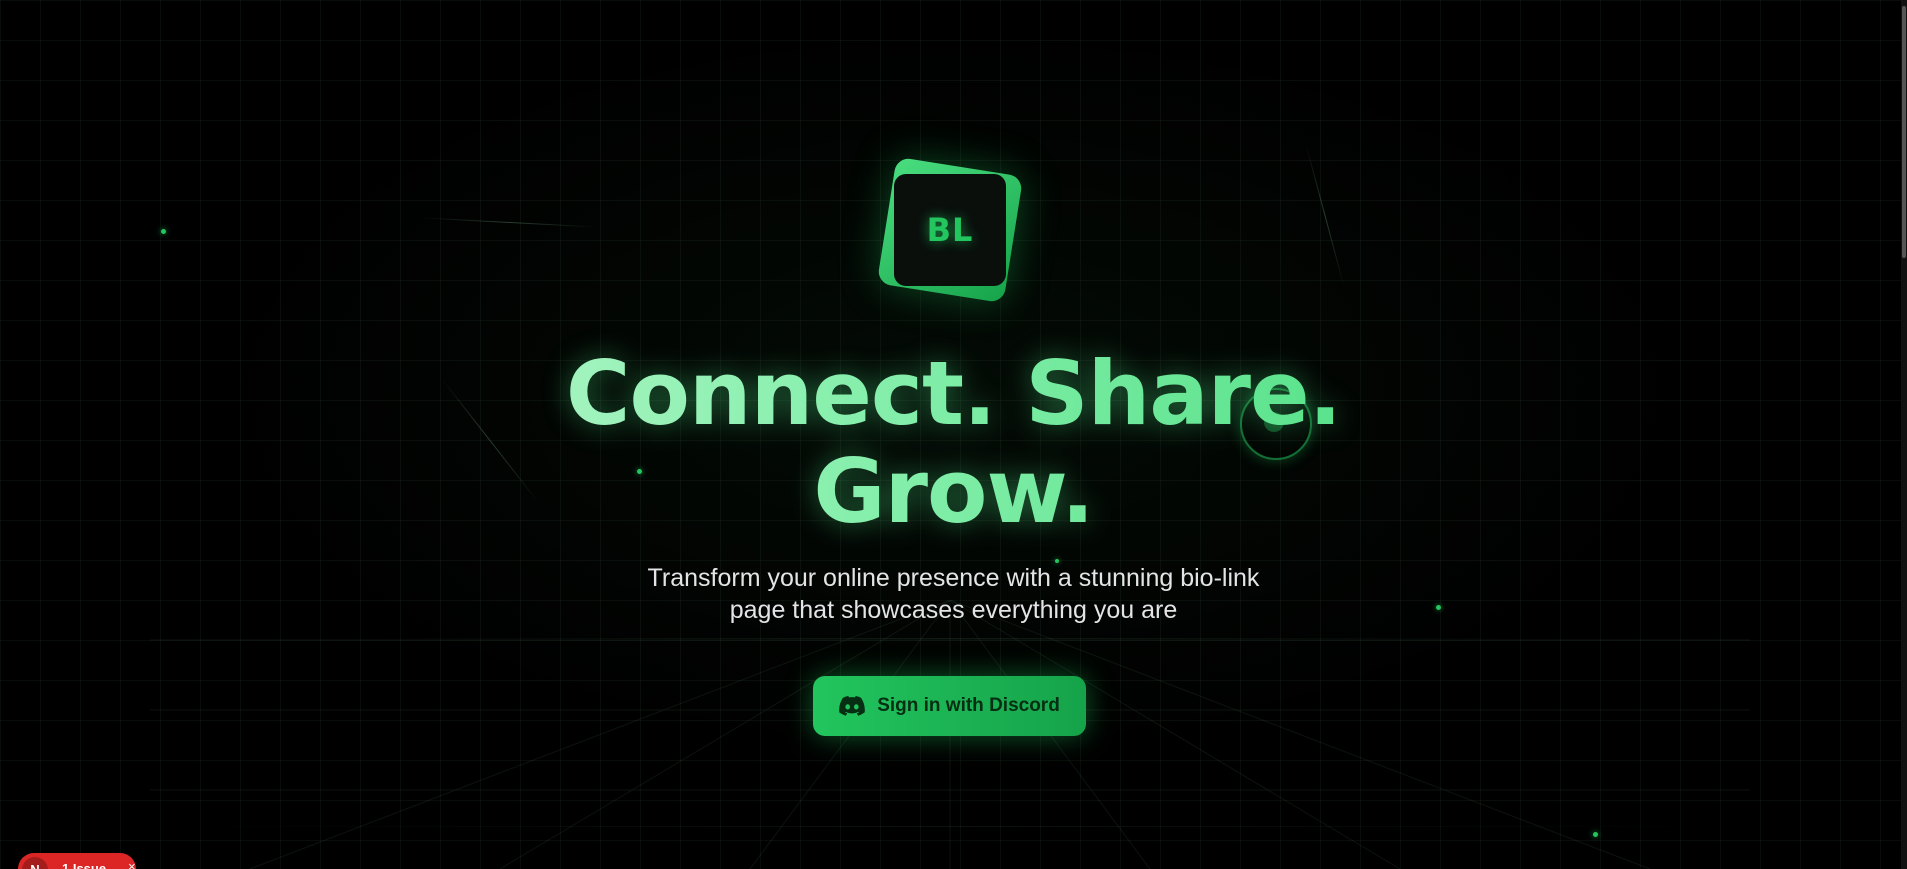  What do you see at coordinates (84, 865) in the screenshot?
I see `issues-badge-label: 1 Issue` at bounding box center [84, 865].